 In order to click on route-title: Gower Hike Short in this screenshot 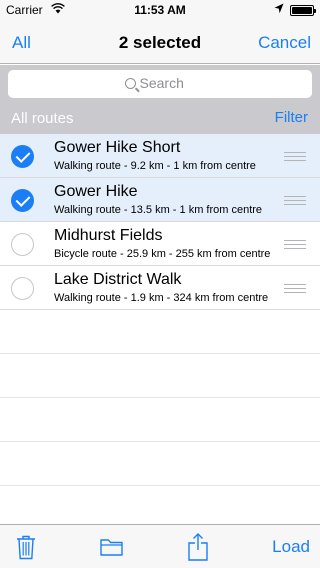, I will do `click(117, 147)`.